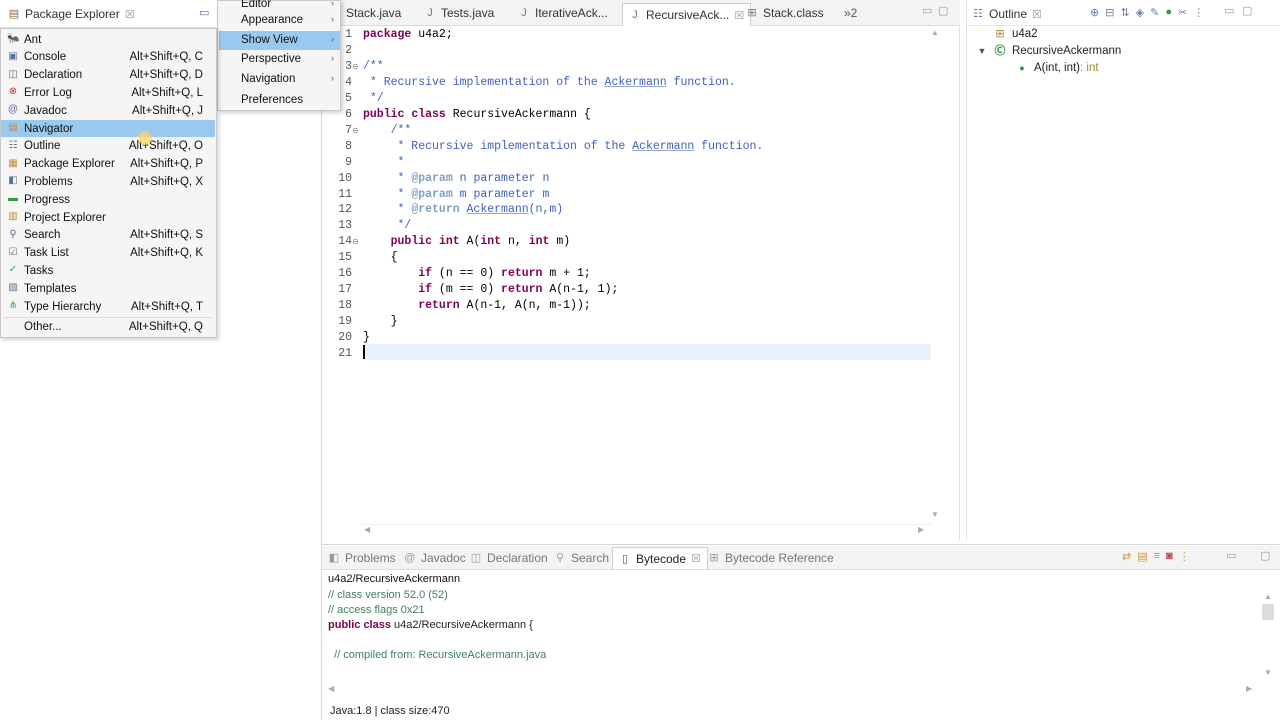 The height and width of the screenshot is (720, 1280). Describe the element at coordinates (456, 194) in the screenshot. I see `code-line: * @param m parameter m` at that location.